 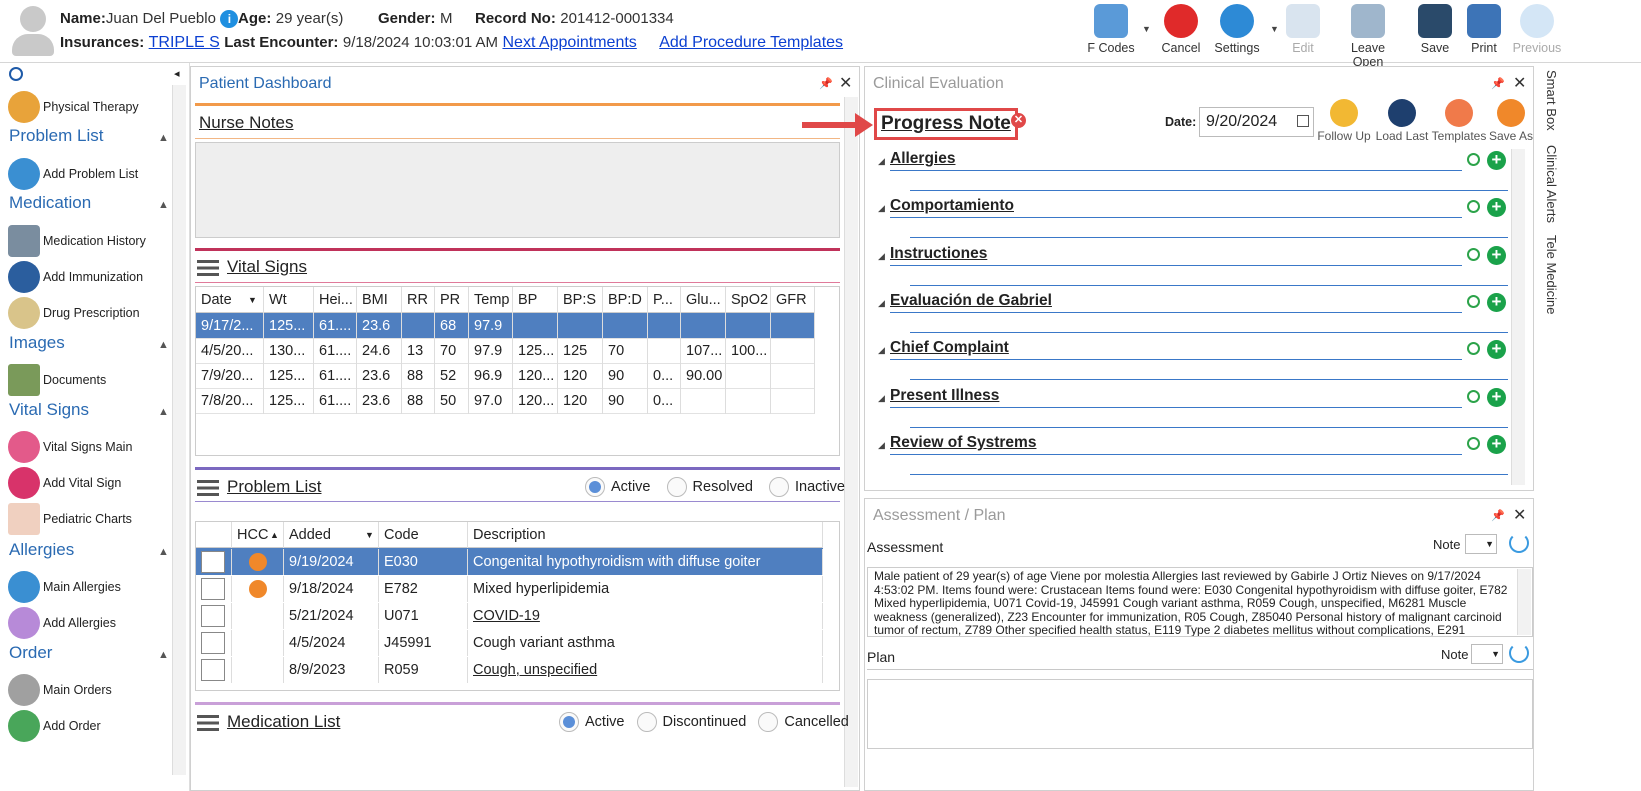 What do you see at coordinates (1111, 29) in the screenshot?
I see `fcodes-button: F Codes` at bounding box center [1111, 29].